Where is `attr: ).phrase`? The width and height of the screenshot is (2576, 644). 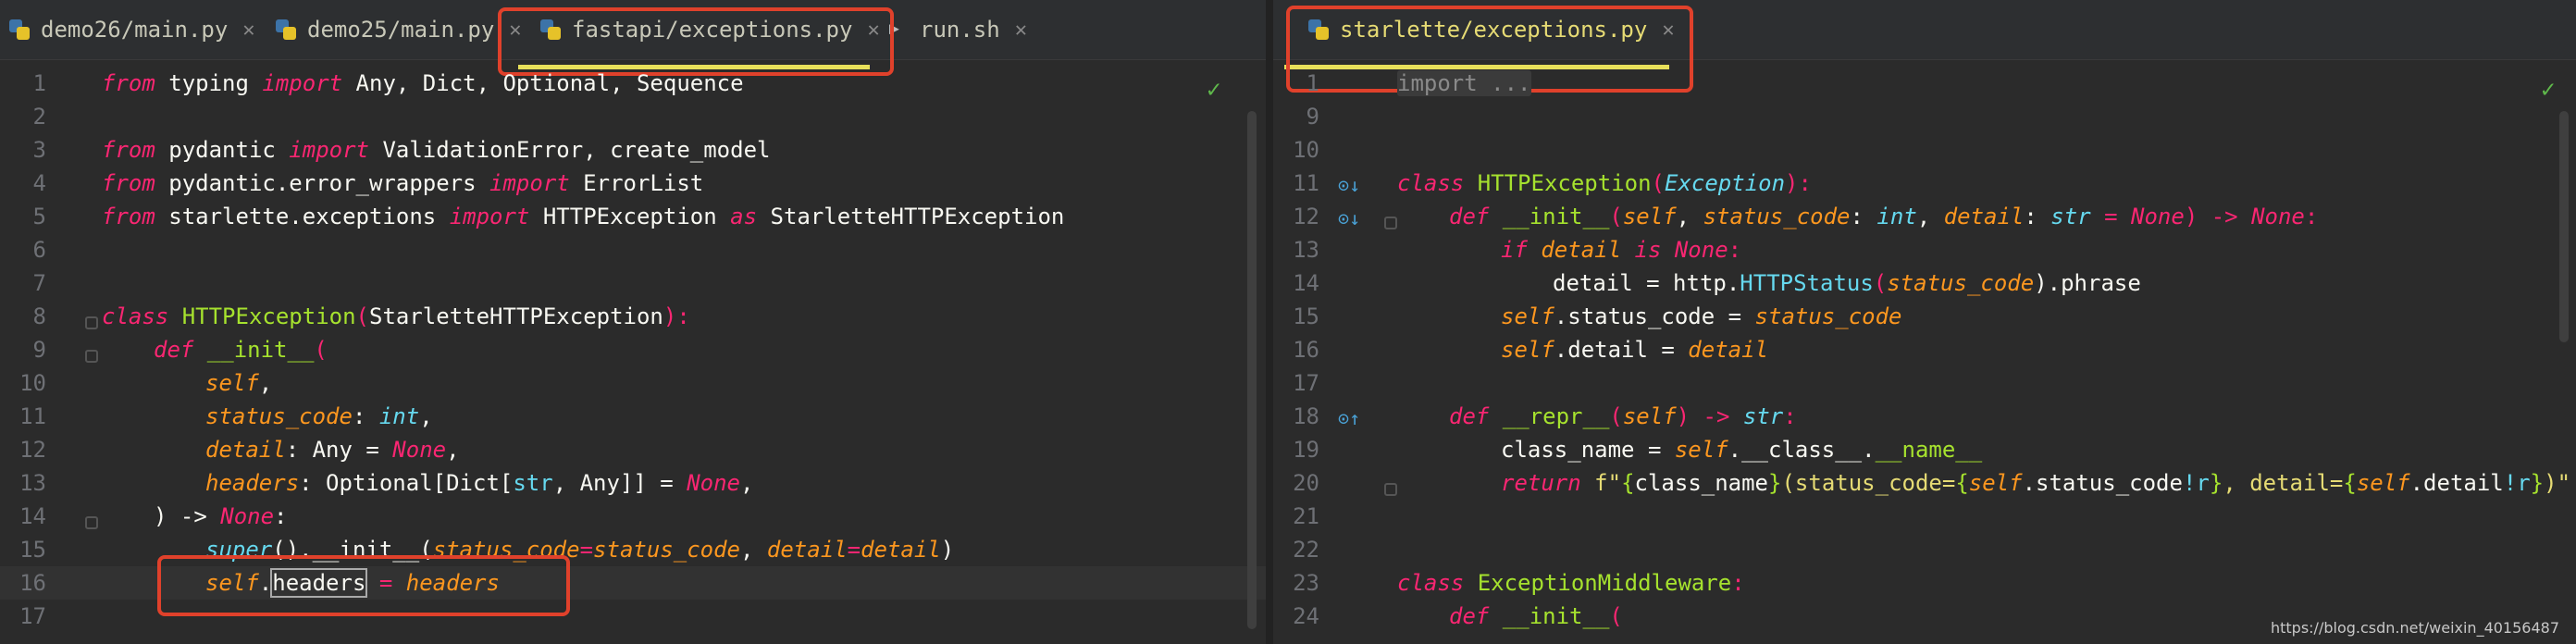
attr: ).phrase is located at coordinates (2088, 283).